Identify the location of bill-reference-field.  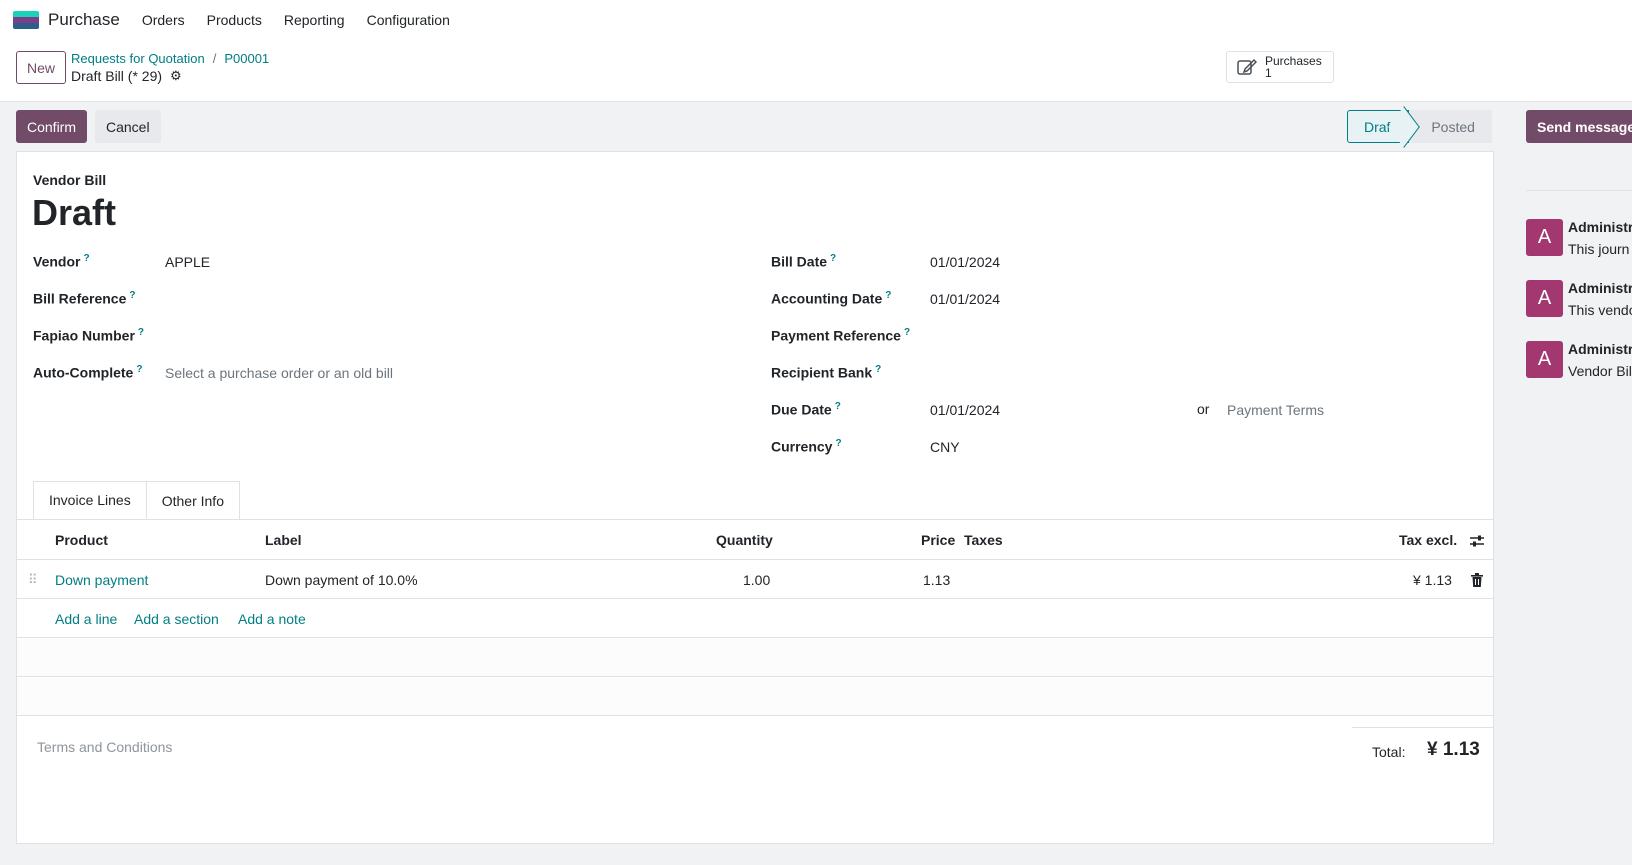
(445, 300).